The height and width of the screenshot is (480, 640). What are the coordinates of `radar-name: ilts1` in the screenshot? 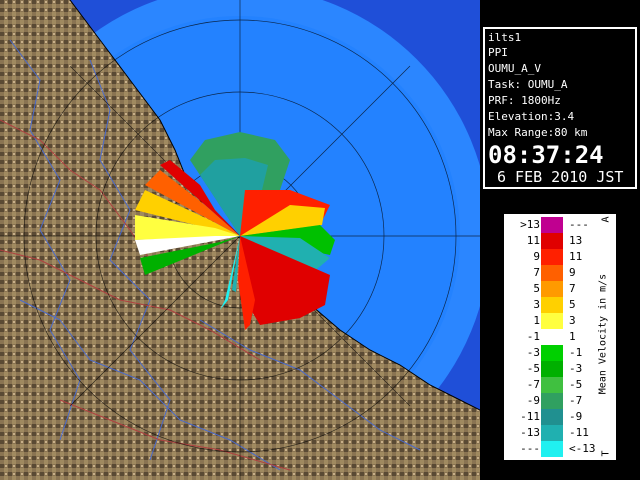 It's located at (505, 37).